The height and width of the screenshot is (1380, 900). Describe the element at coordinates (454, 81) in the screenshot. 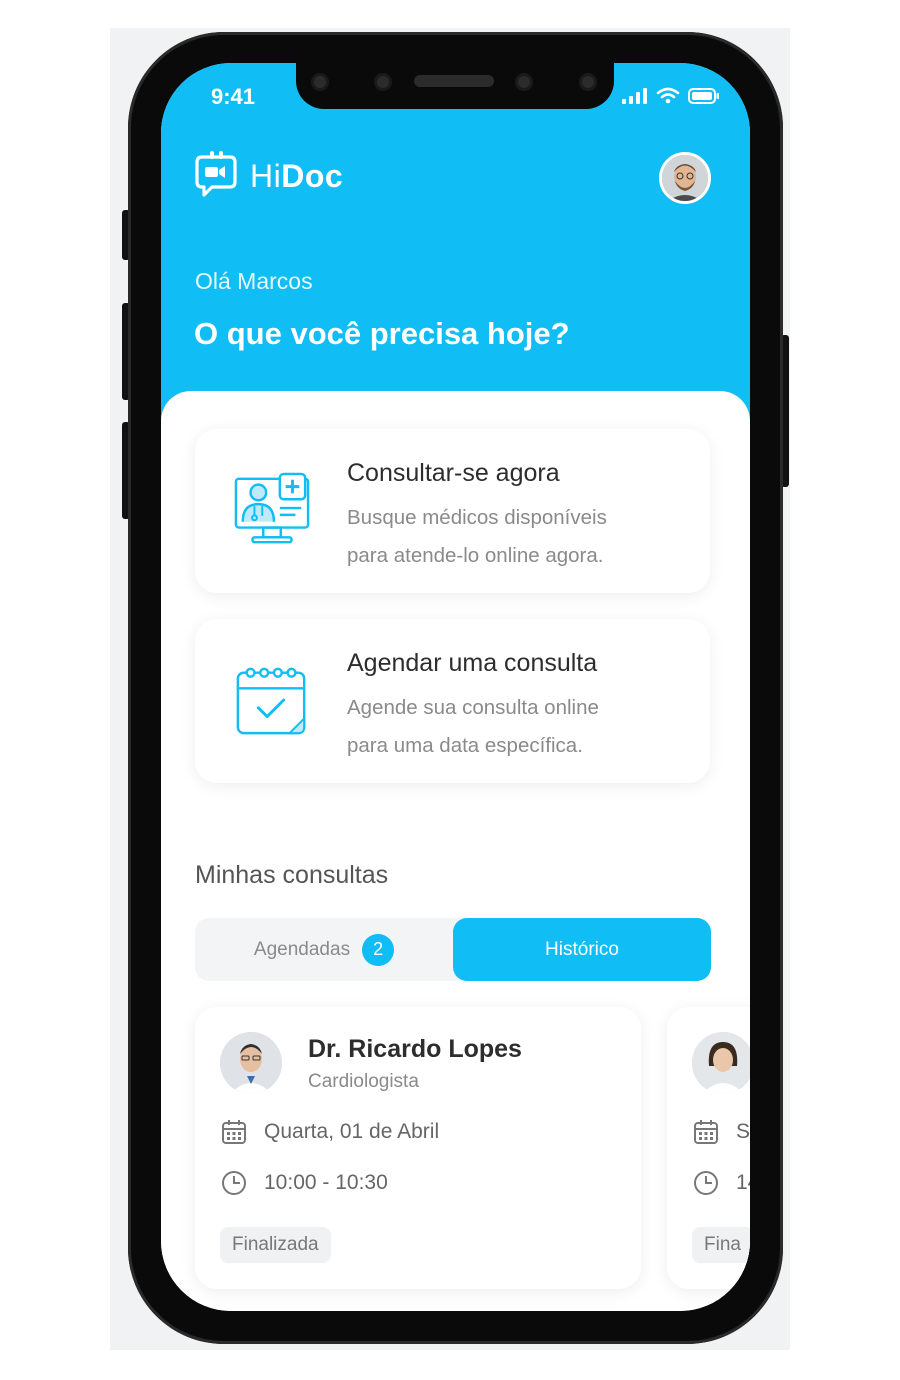

I see `speaker-grille` at that location.